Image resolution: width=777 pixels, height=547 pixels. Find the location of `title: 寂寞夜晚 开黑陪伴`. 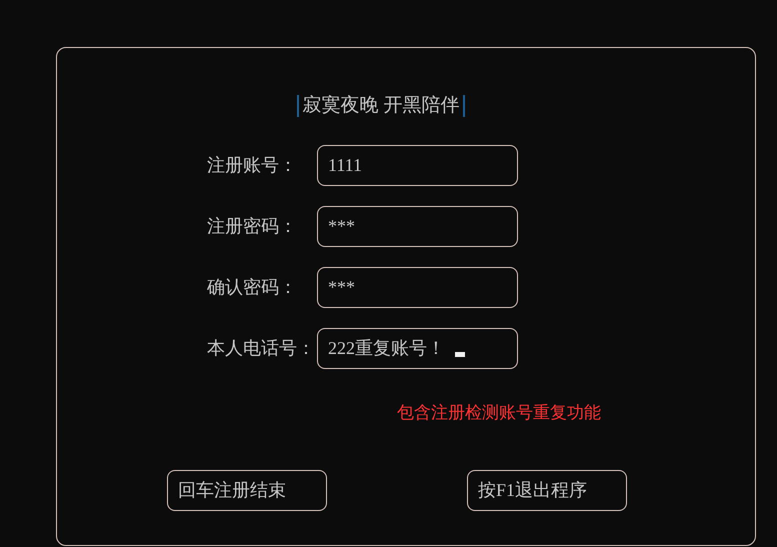

title: 寂寞夜晚 开黑陪伴 is located at coordinates (381, 106).